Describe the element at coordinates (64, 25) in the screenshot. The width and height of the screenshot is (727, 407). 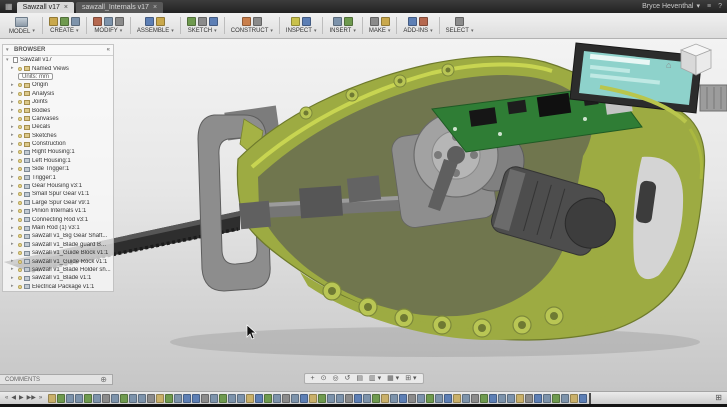
I see `ribbon-menu-create: CREATE ▾` at that location.